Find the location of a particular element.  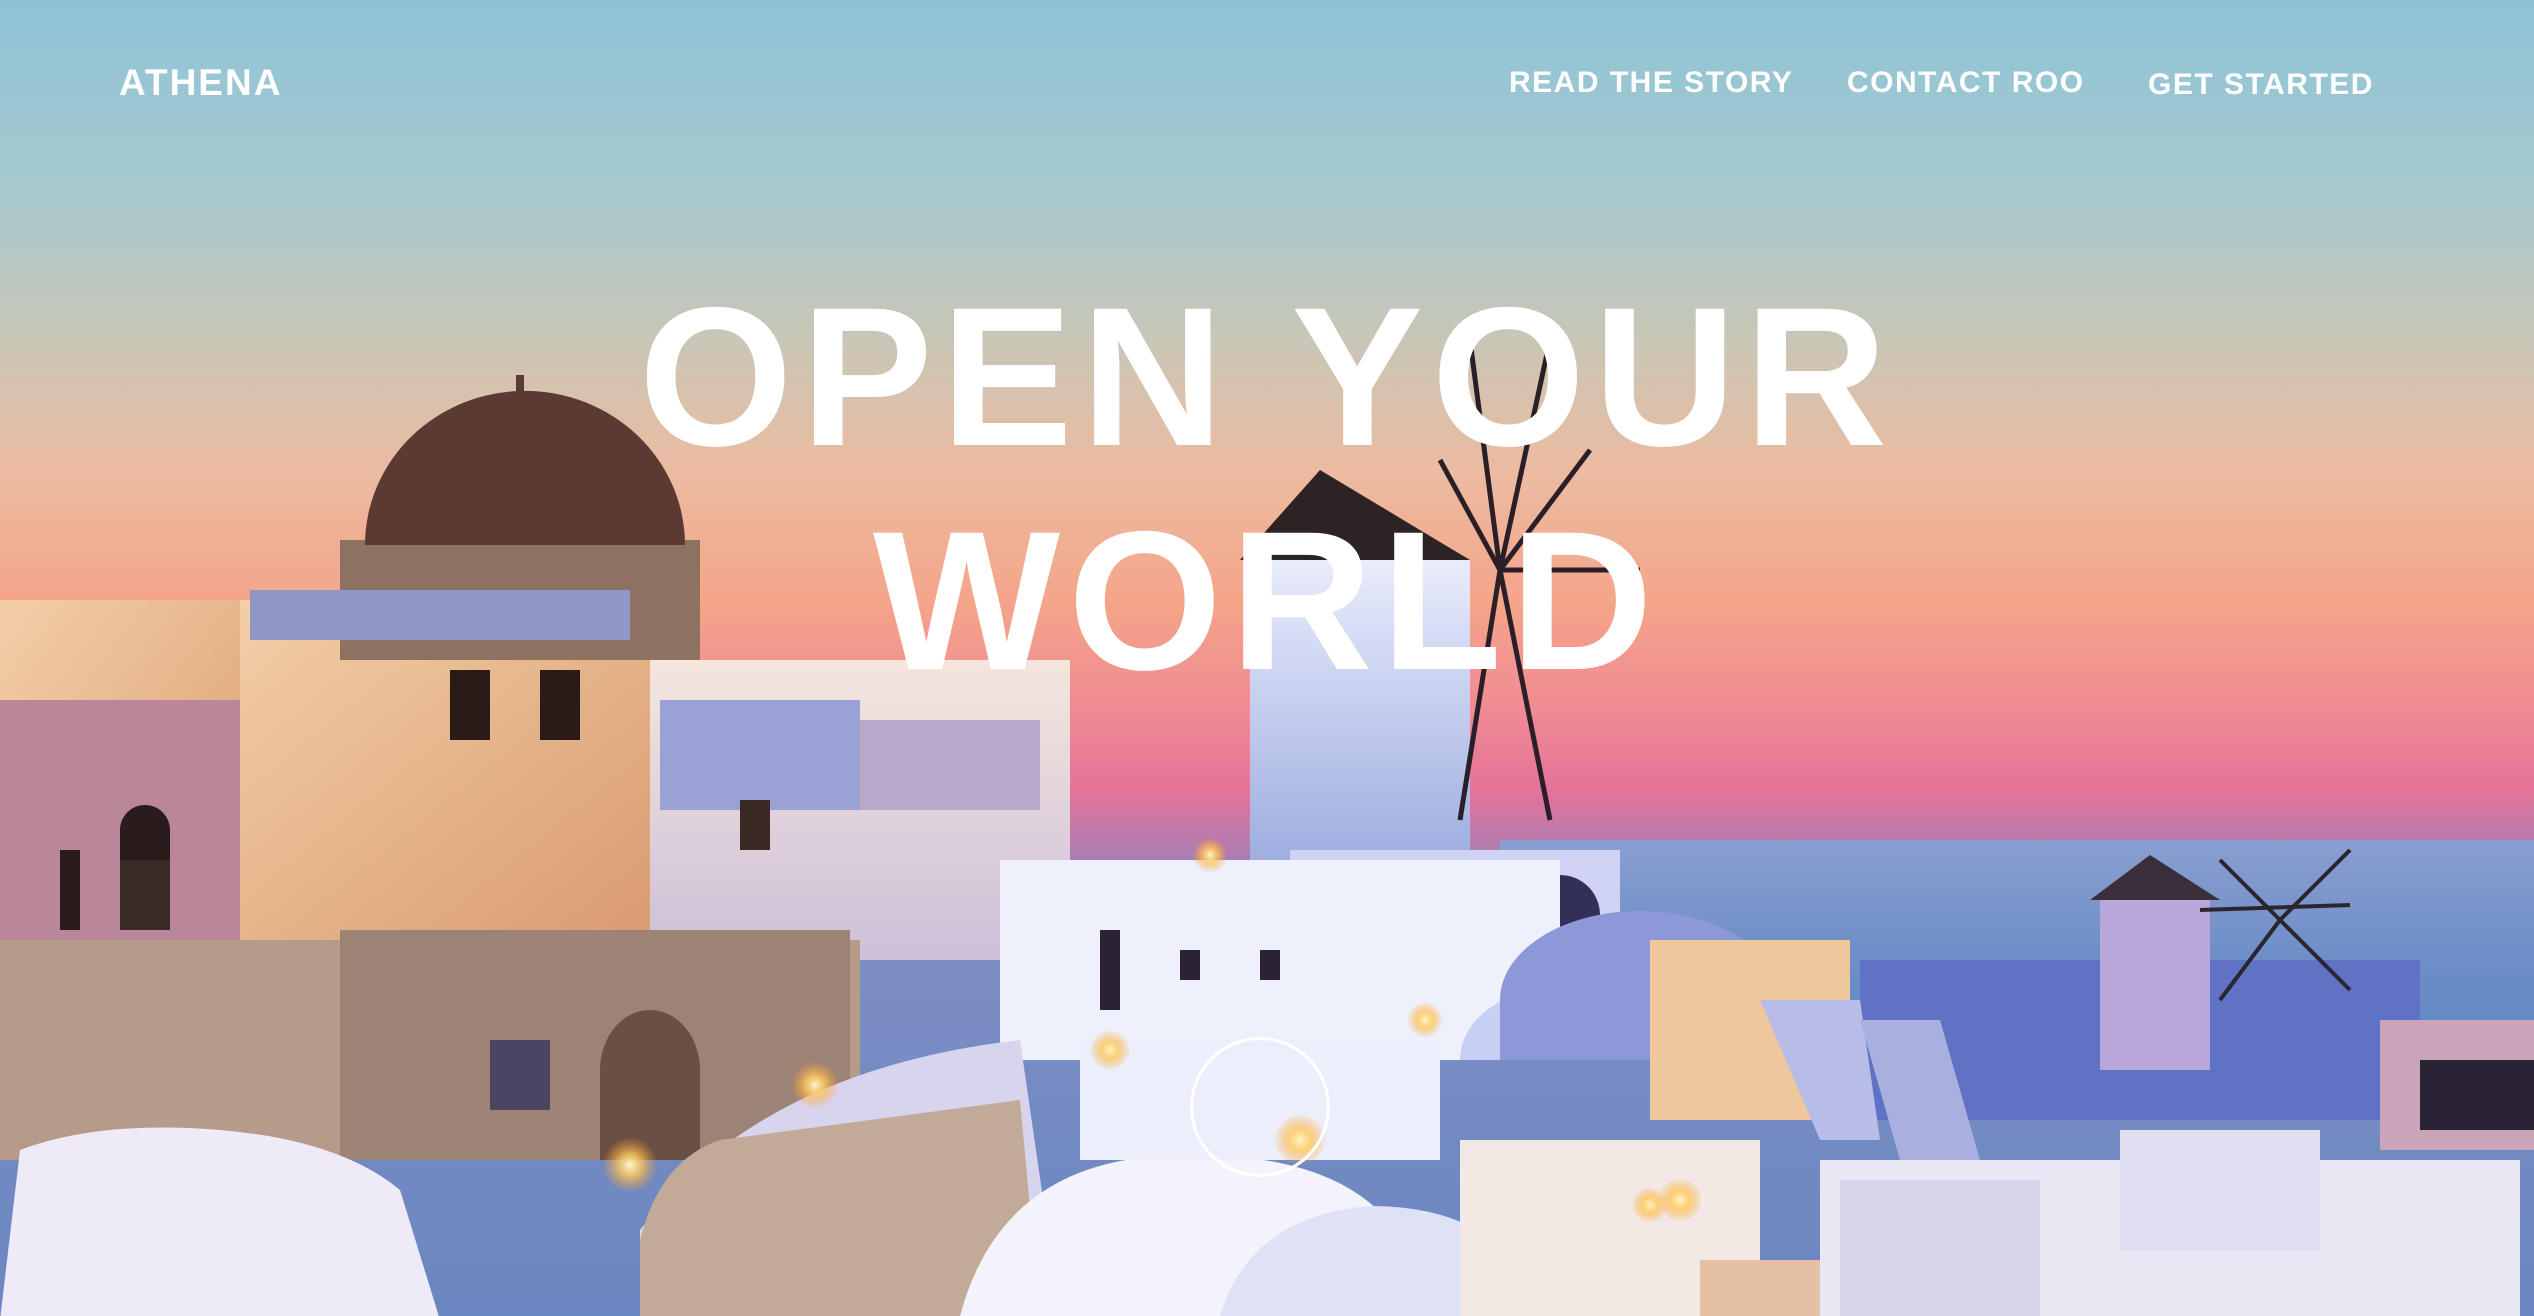

main-nav: READ THE STORY CONTACT ROO GET STARTED is located at coordinates (1267, 86).